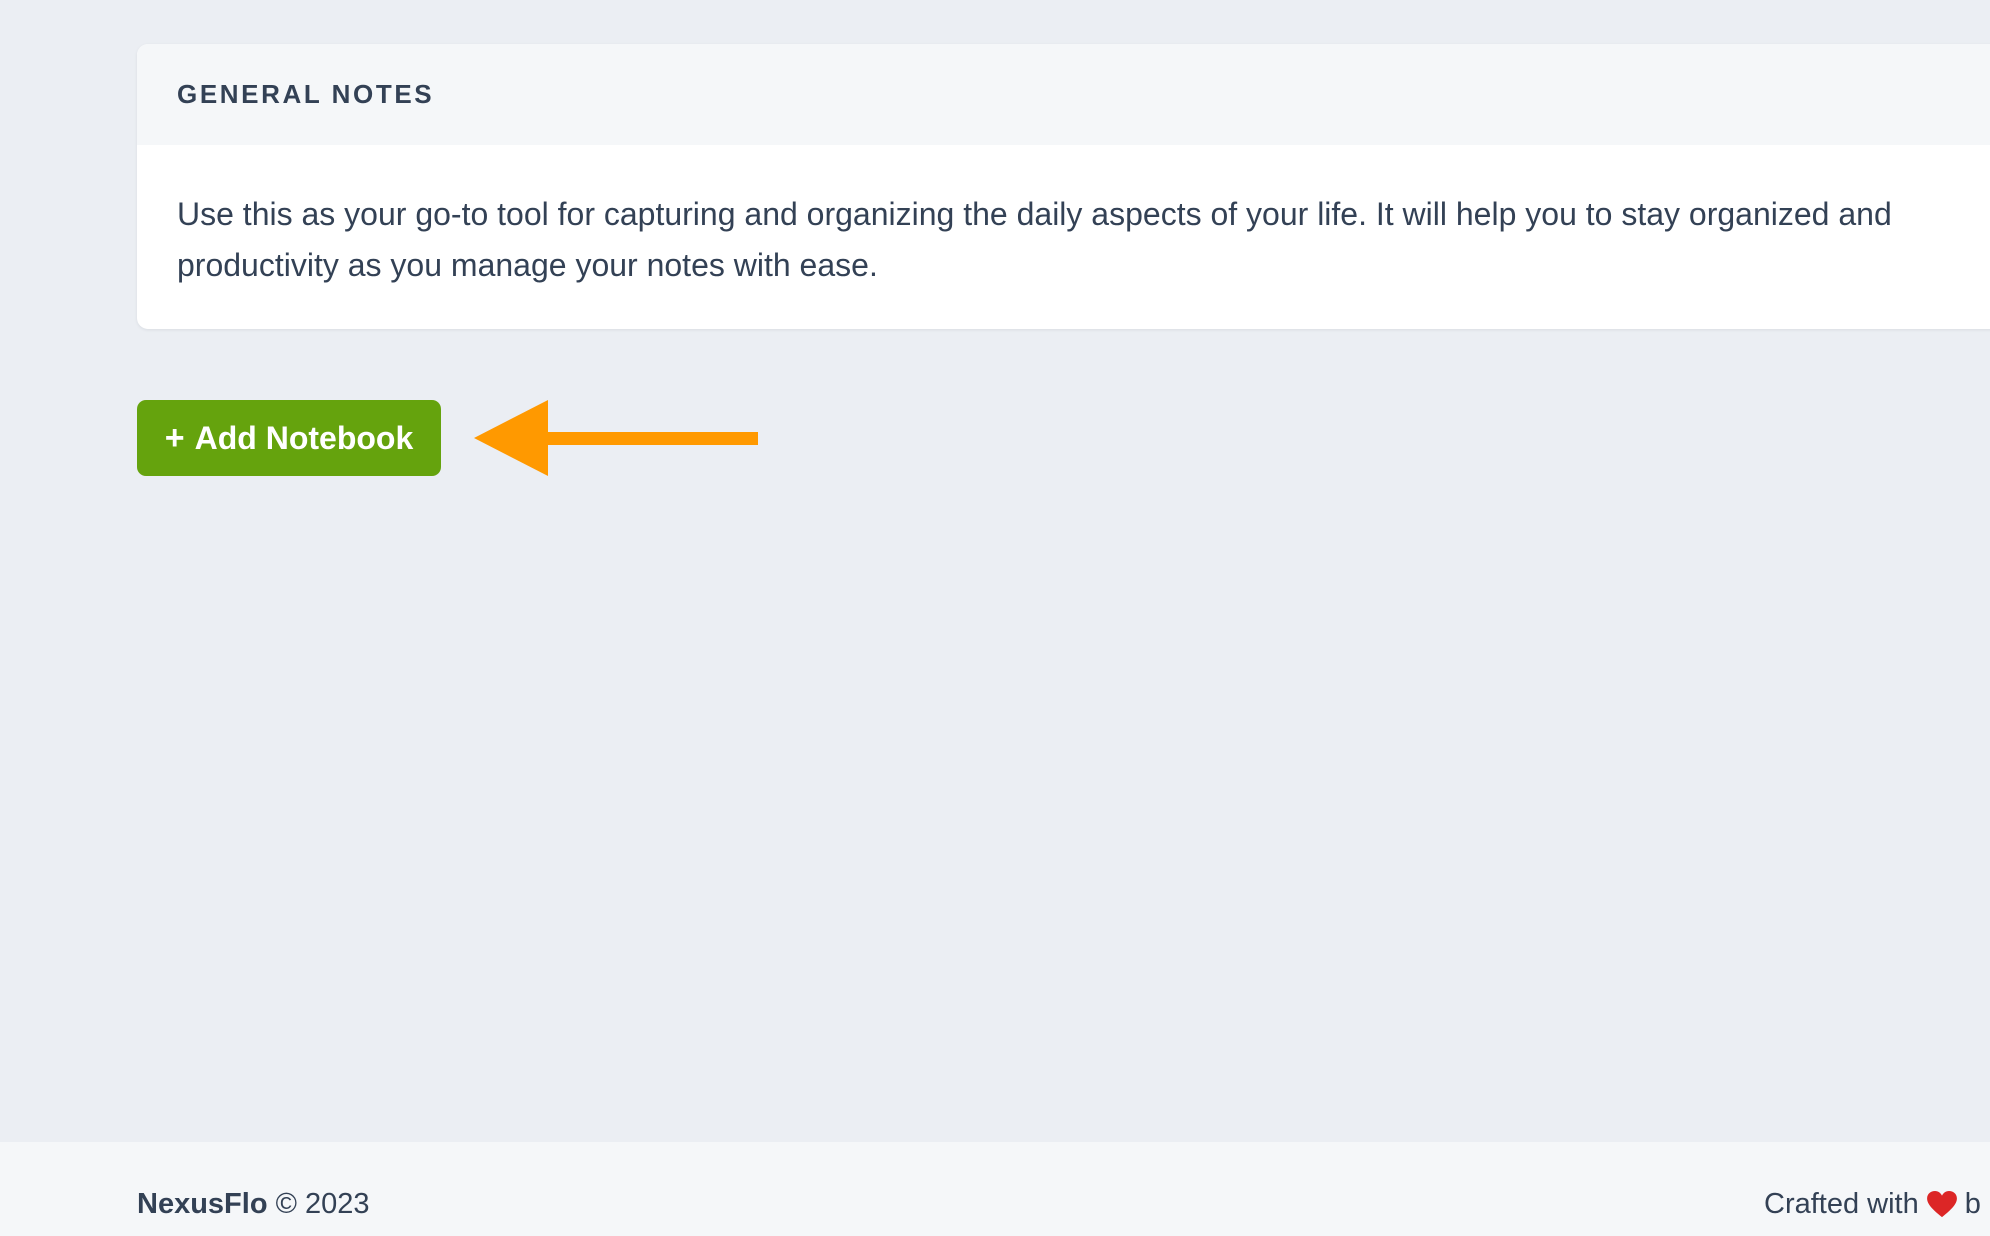 The height and width of the screenshot is (1236, 1990). Describe the element at coordinates (1941, 1204) in the screenshot. I see `heart-icon` at that location.